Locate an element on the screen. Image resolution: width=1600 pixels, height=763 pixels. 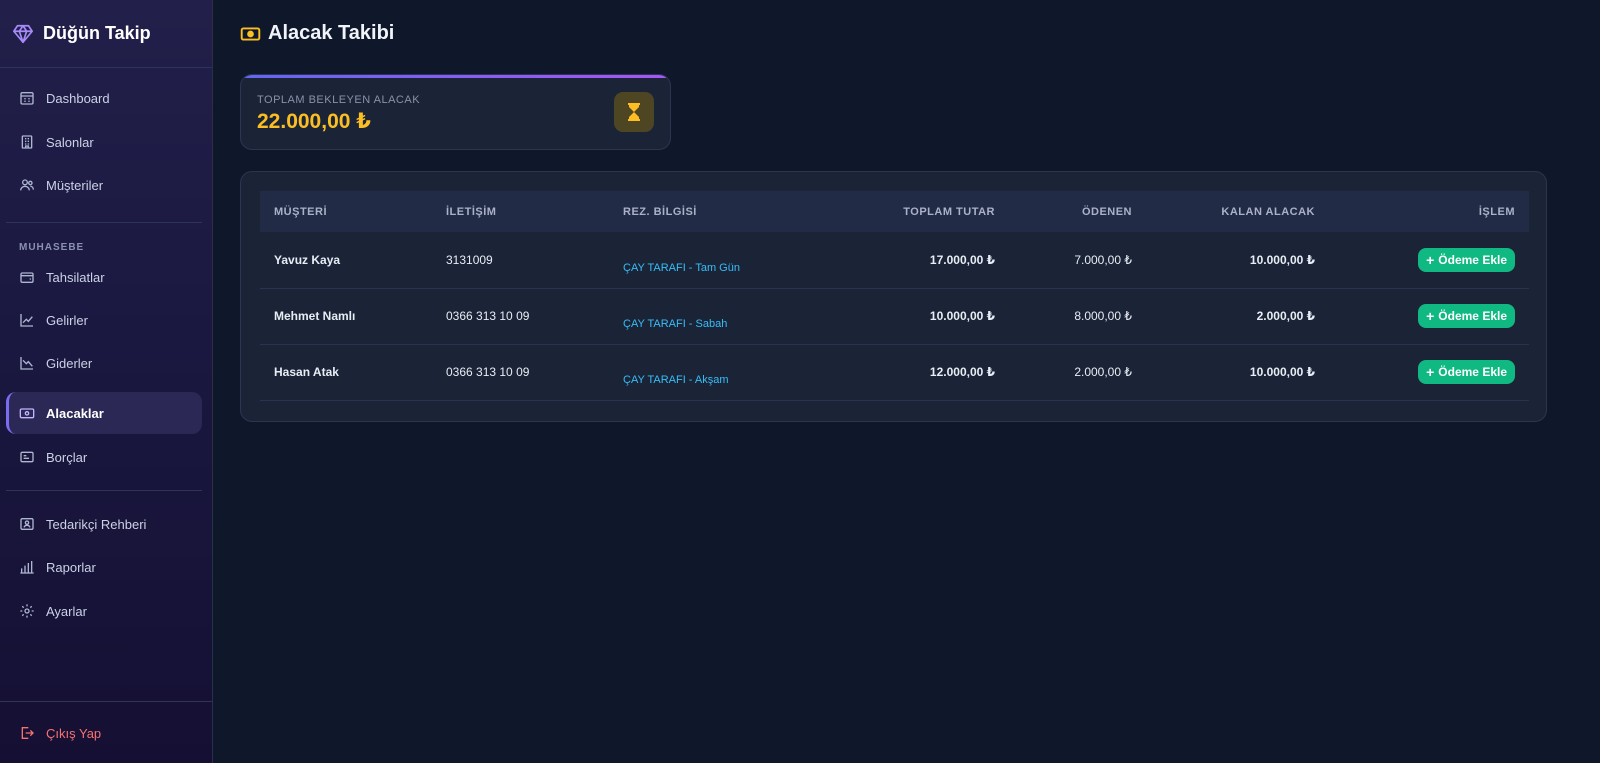
paid-amount: 8.000,00 ₺ is located at coordinates (1103, 316).